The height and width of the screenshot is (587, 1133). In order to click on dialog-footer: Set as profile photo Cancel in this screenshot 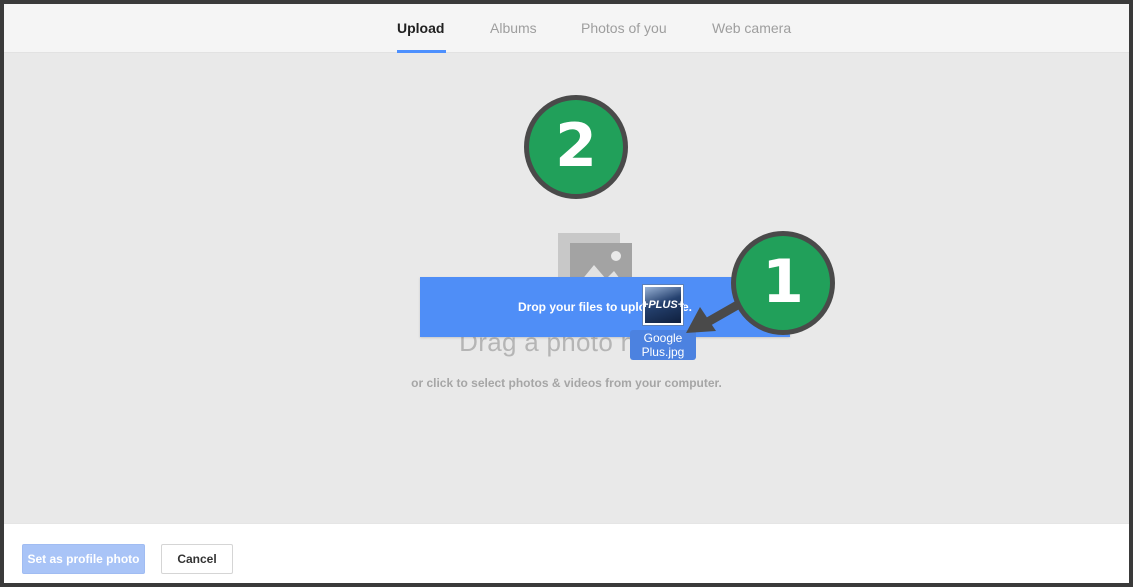, I will do `click(566, 553)`.